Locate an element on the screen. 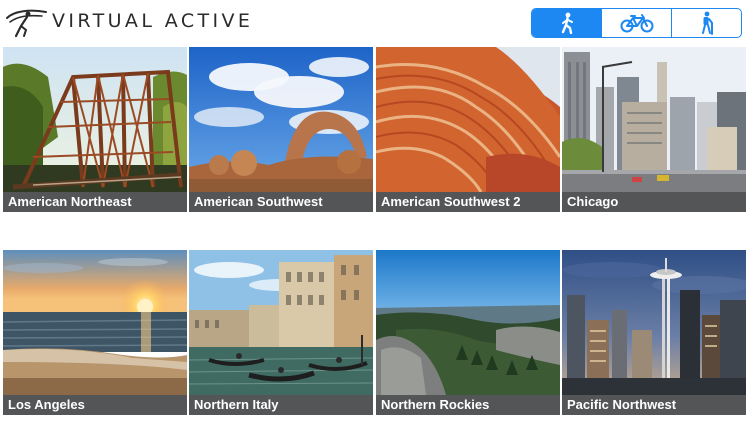  destination-tile-northern-italy: Northern Italy is located at coordinates (281, 332).